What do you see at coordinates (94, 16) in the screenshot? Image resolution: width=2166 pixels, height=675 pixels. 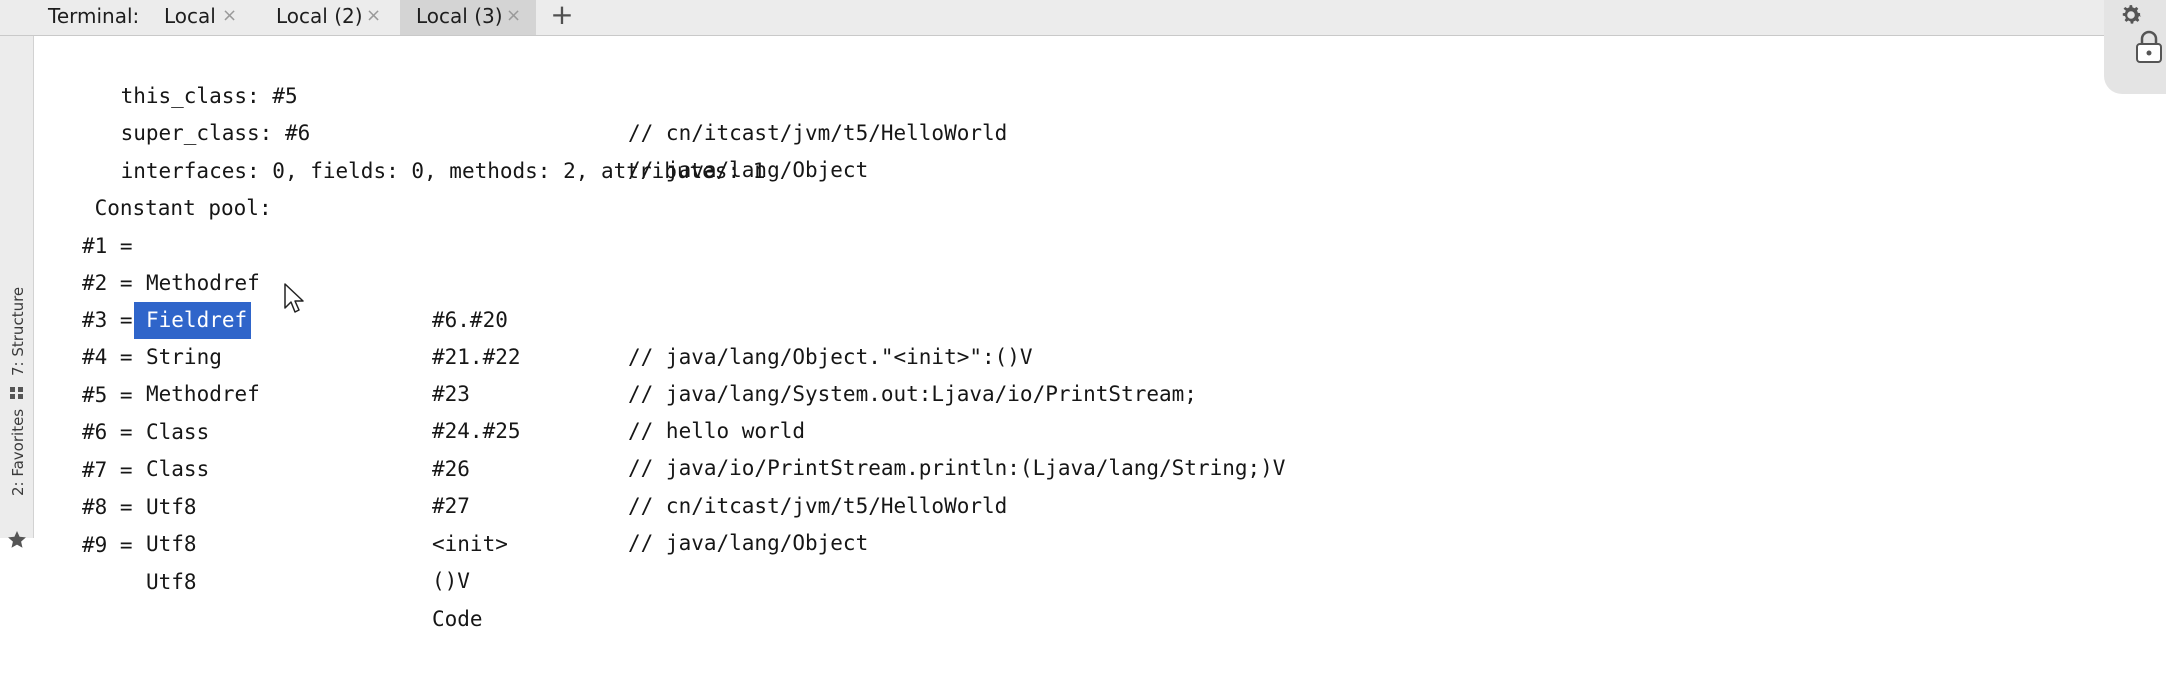 I see `terminal-label: Terminal:` at bounding box center [94, 16].